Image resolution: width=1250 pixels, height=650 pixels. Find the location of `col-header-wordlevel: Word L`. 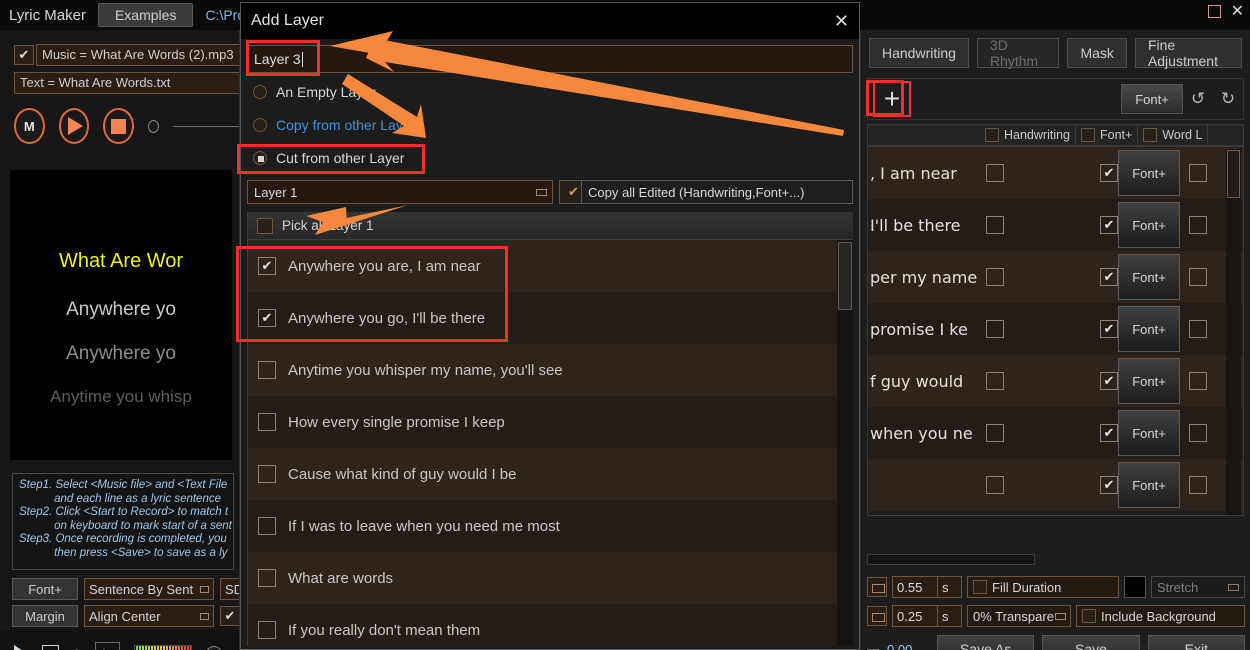

col-header-wordlevel: Word L is located at coordinates (1173, 135).